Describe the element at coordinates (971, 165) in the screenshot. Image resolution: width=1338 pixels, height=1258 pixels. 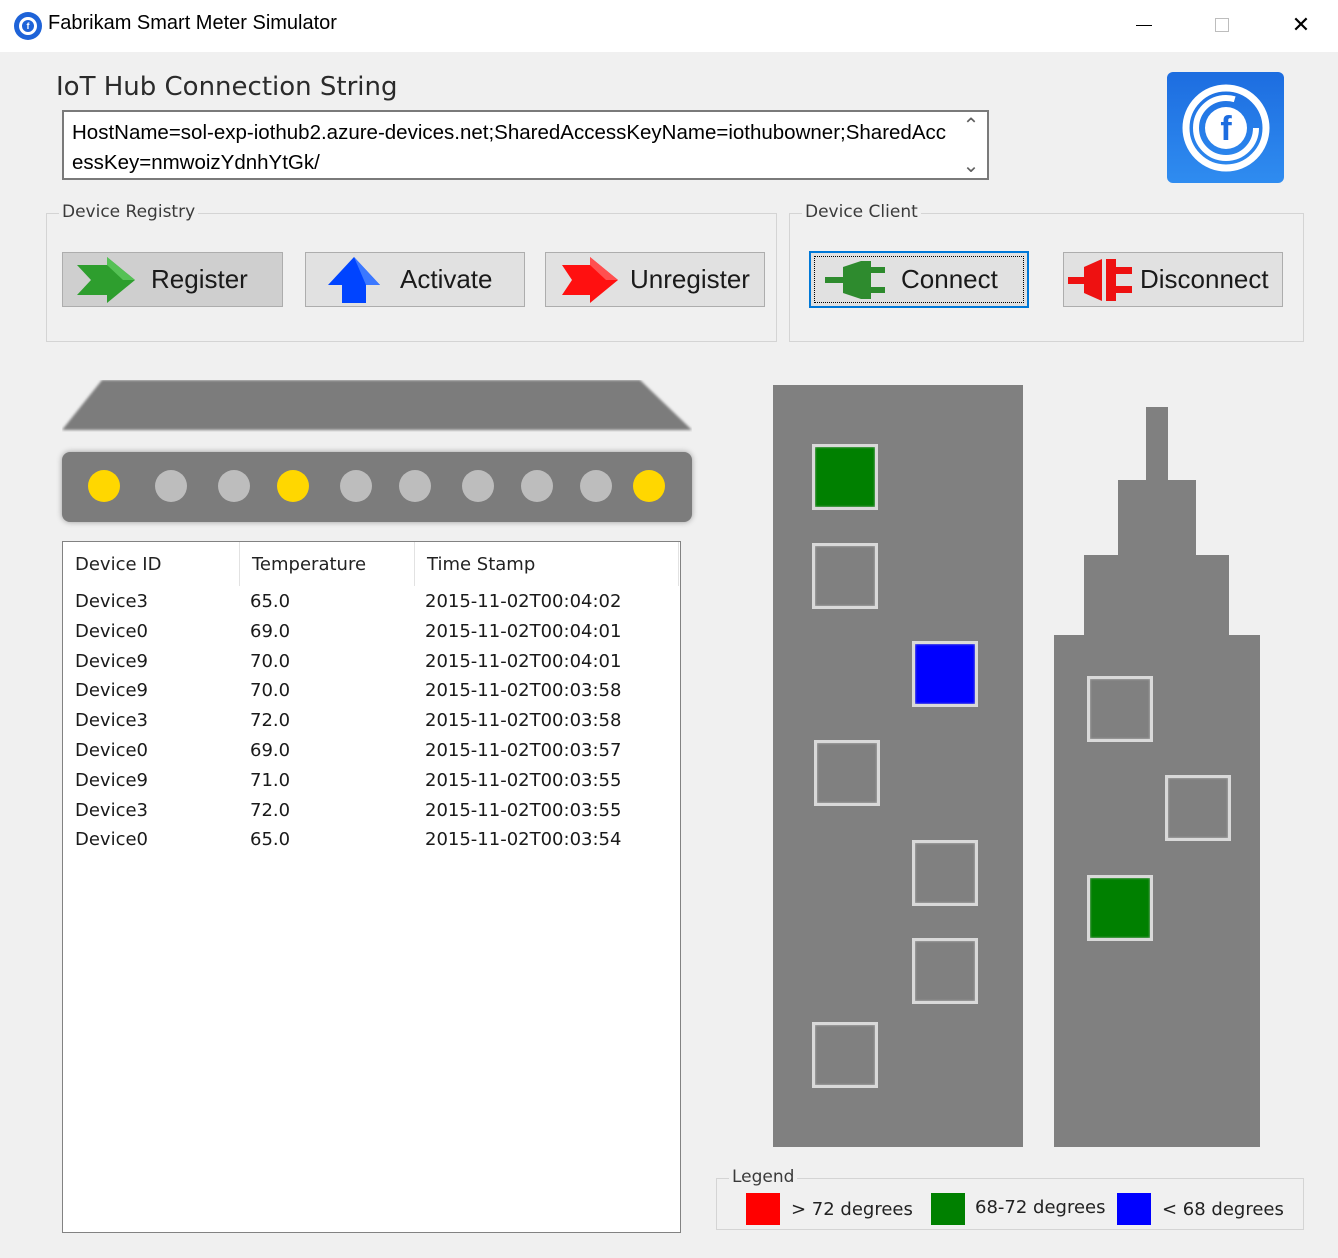
I see `scroll-down-icon: ⌄` at that location.